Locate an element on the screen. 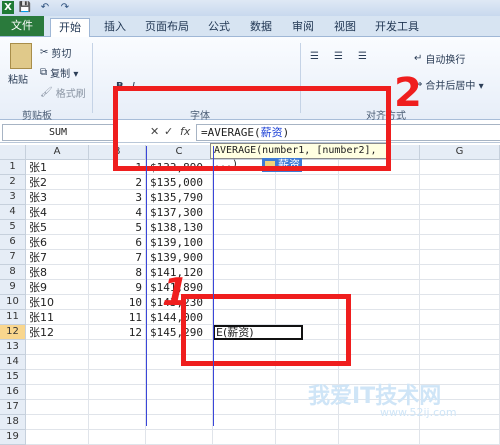 The width and height of the screenshot is (500, 445). merge-center-button: ⇔ 合并后居中 ▾ is located at coordinates (449, 84).